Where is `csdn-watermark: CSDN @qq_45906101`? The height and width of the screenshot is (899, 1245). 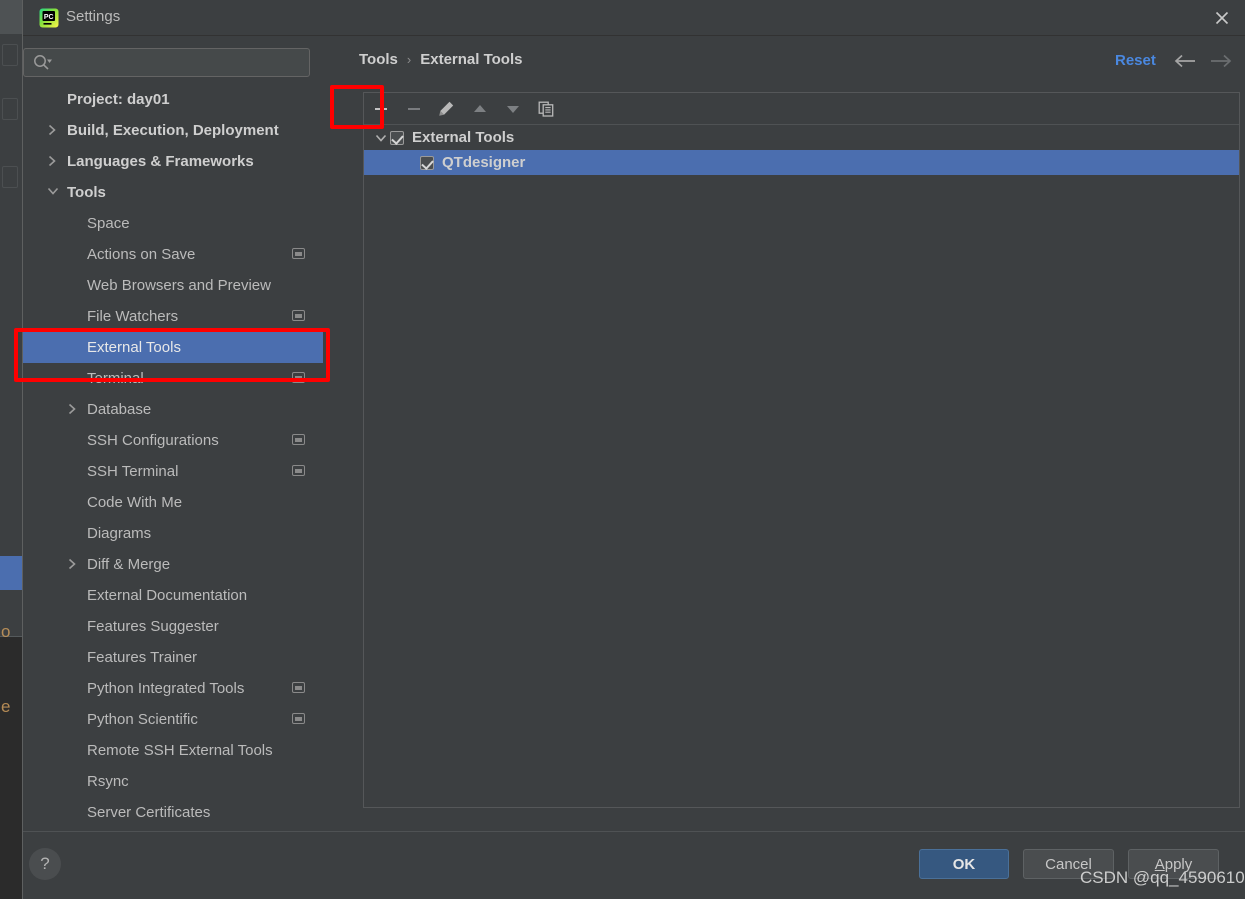 csdn-watermark: CSDN @qq_45906101 is located at coordinates (1162, 877).